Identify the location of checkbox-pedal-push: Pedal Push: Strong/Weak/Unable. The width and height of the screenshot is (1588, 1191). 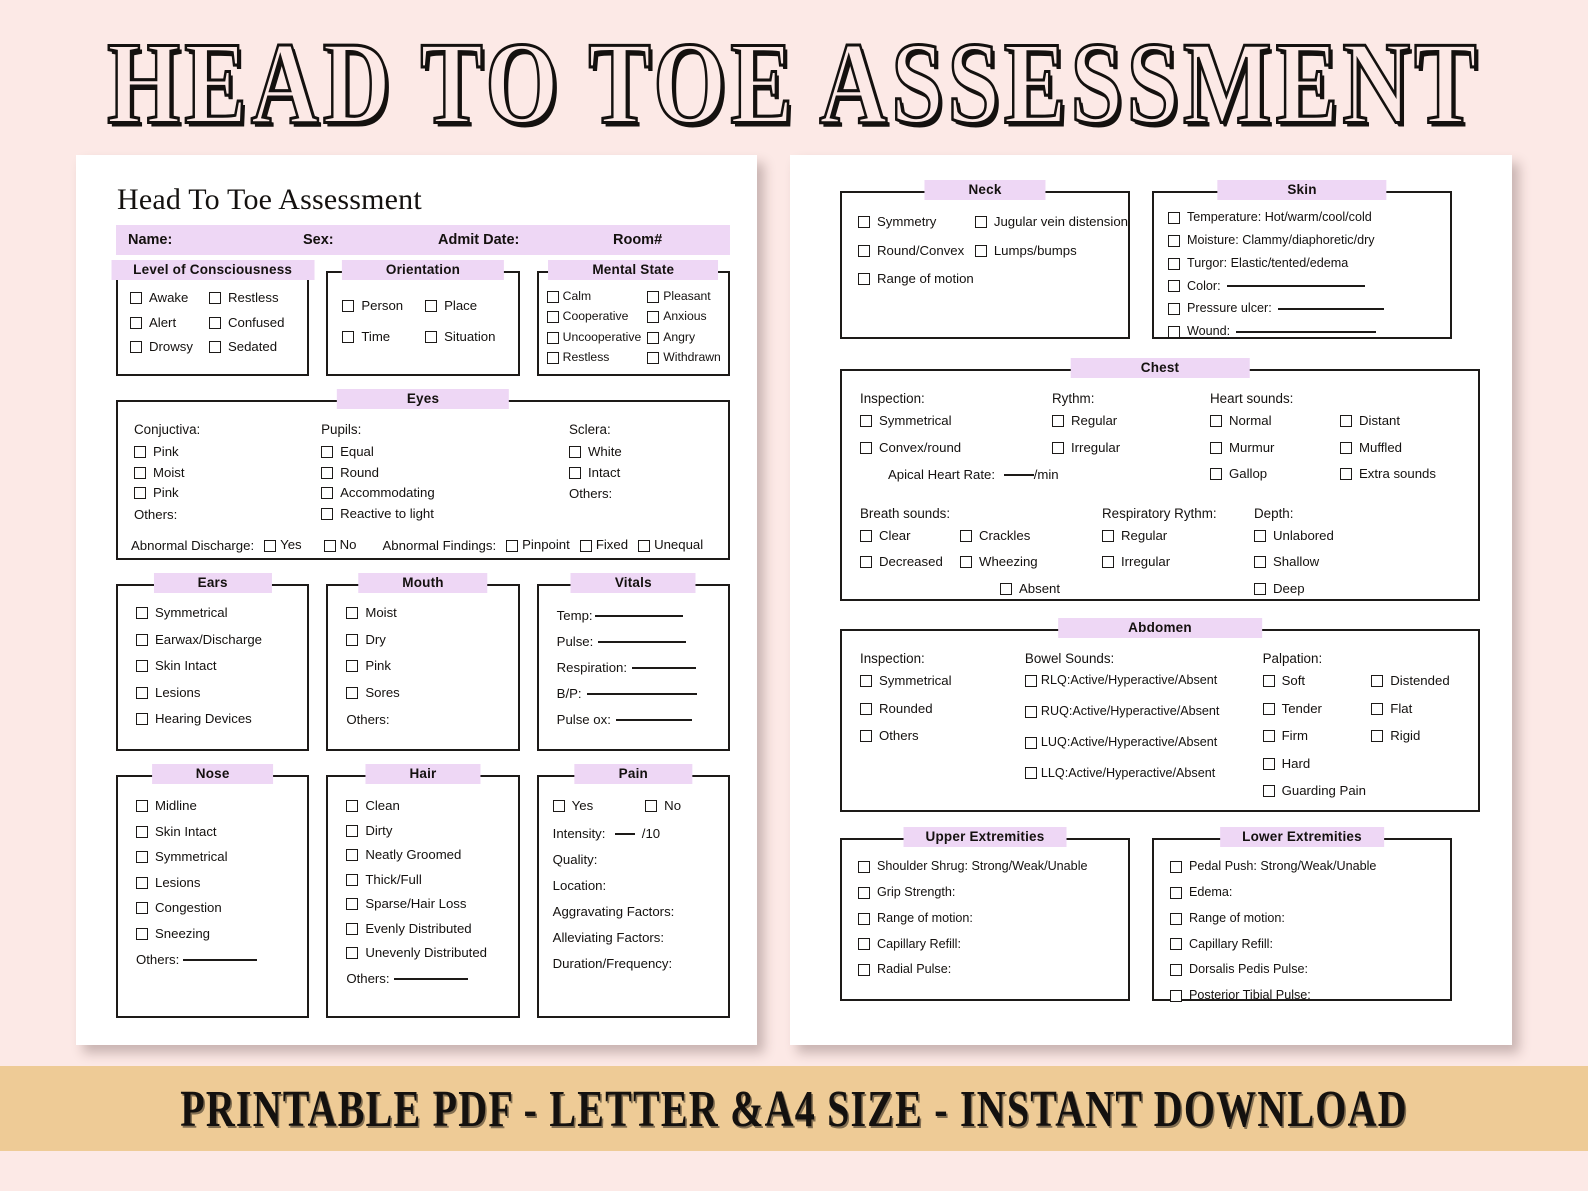
(1310, 866).